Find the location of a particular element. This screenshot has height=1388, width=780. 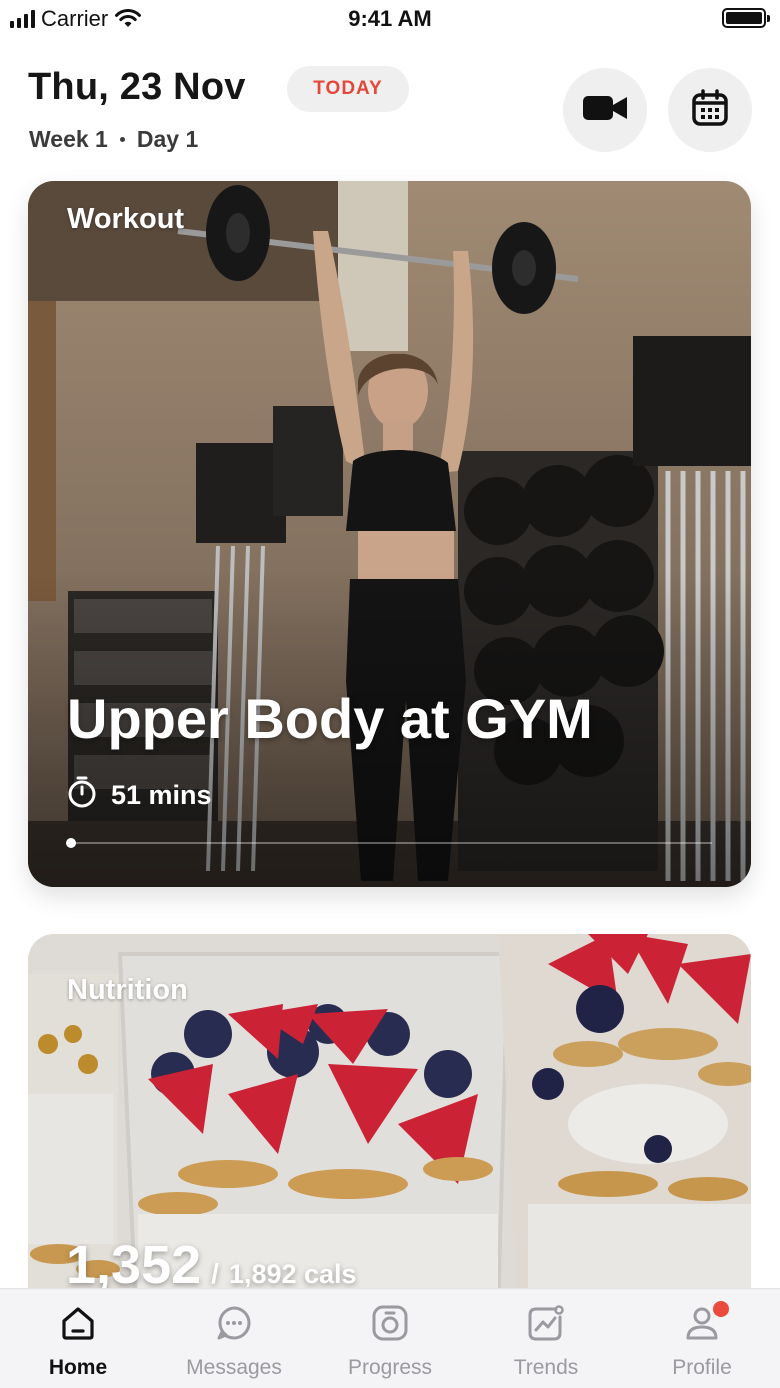

workout-duration: 51 mins is located at coordinates (139, 795).